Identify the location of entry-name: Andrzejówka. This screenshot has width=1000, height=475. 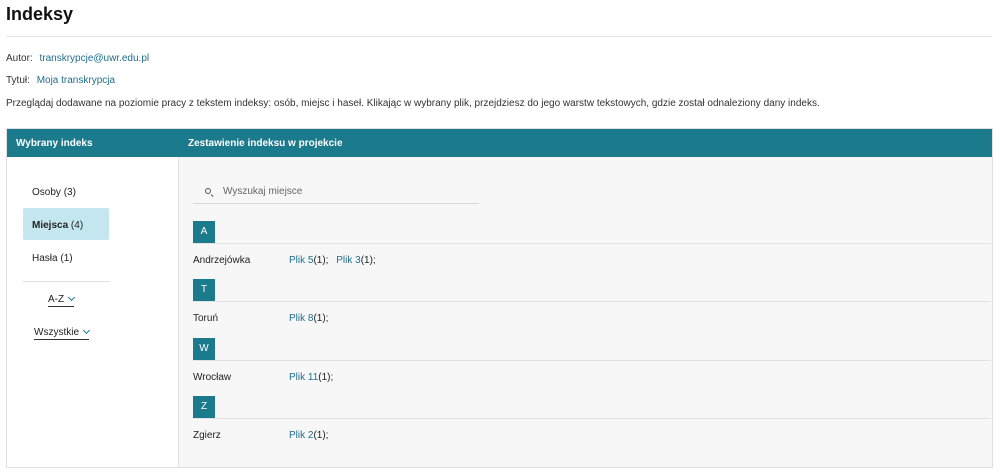
(222, 260).